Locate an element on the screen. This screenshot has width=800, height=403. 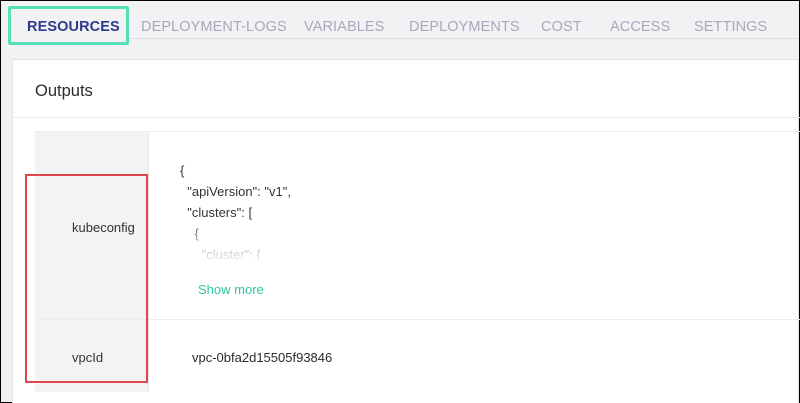
active-tab-highlight is located at coordinates (68, 25).